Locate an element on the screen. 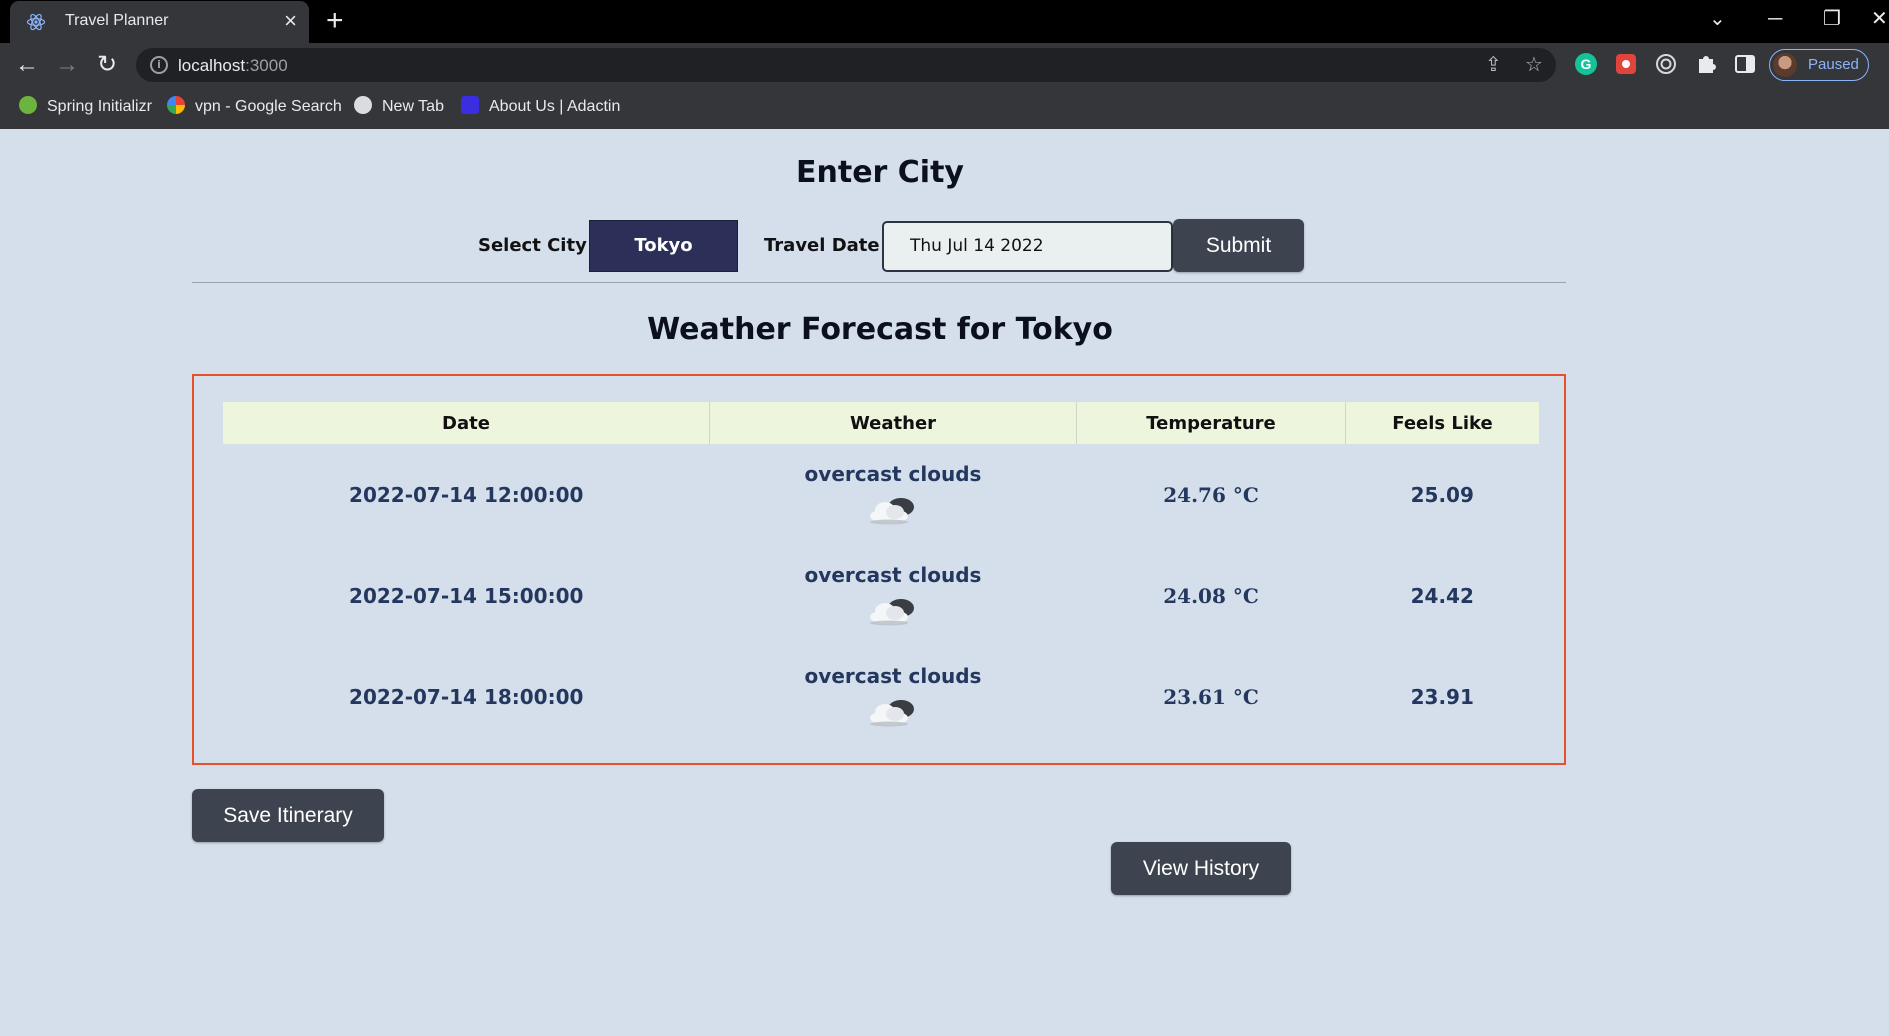  google-icon is located at coordinates (176, 105).